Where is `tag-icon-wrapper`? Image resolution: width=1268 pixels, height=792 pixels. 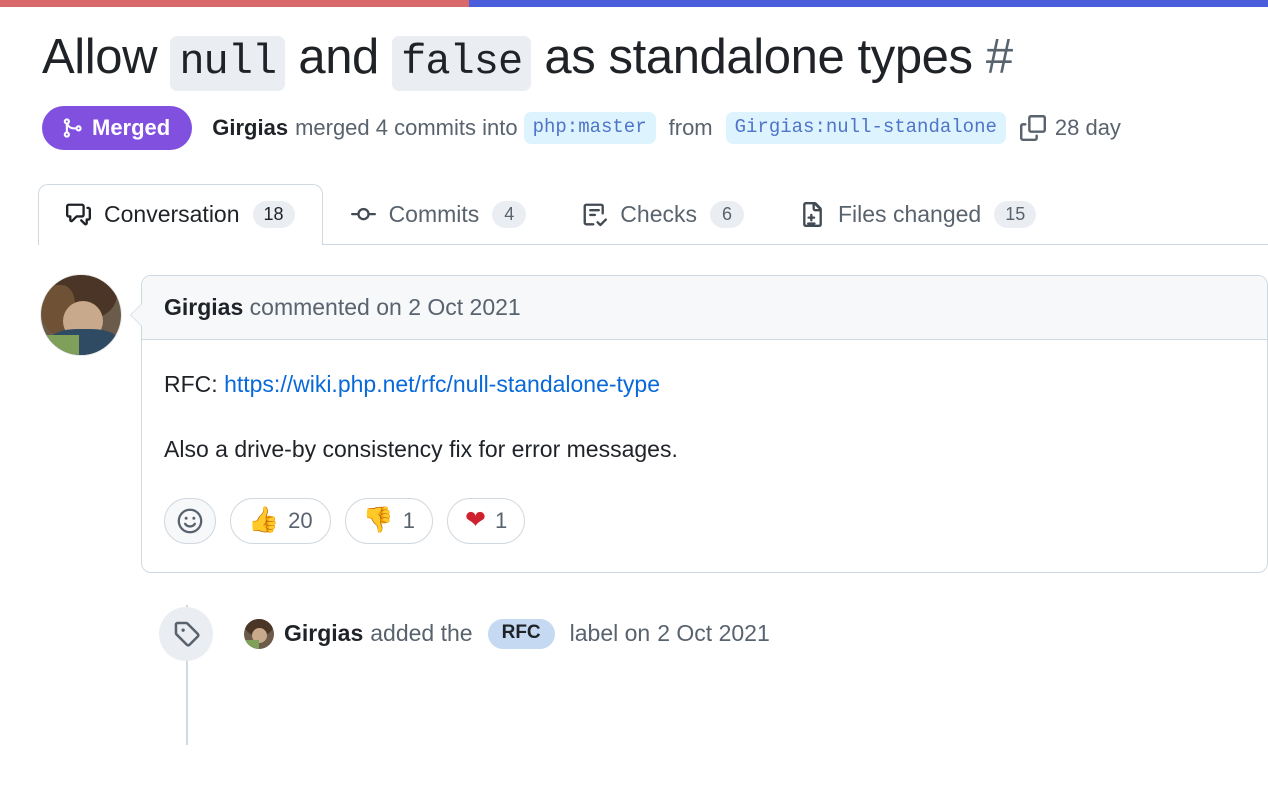 tag-icon-wrapper is located at coordinates (186, 633).